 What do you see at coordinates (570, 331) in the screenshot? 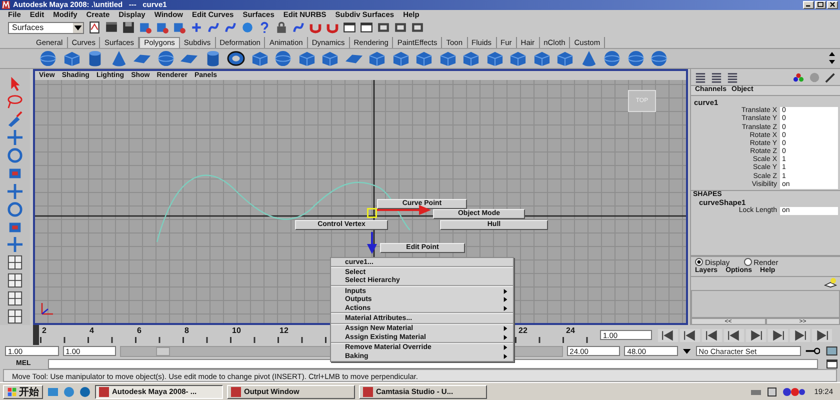
I see `frame-number: 24` at bounding box center [570, 331].